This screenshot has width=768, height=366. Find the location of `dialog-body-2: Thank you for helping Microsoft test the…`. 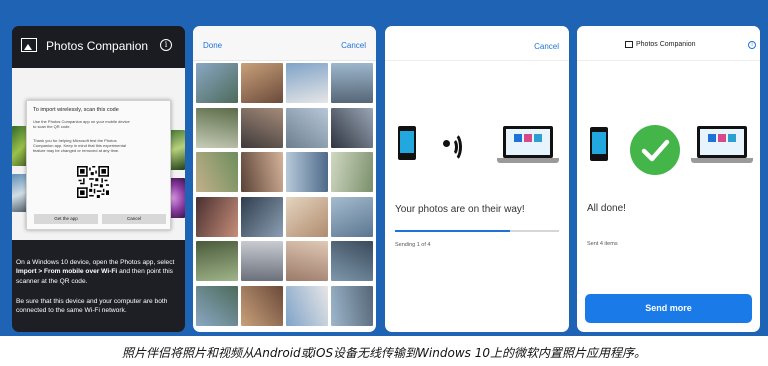

dialog-body-2: Thank you for helping Microsoft test the… is located at coordinates (79, 145).